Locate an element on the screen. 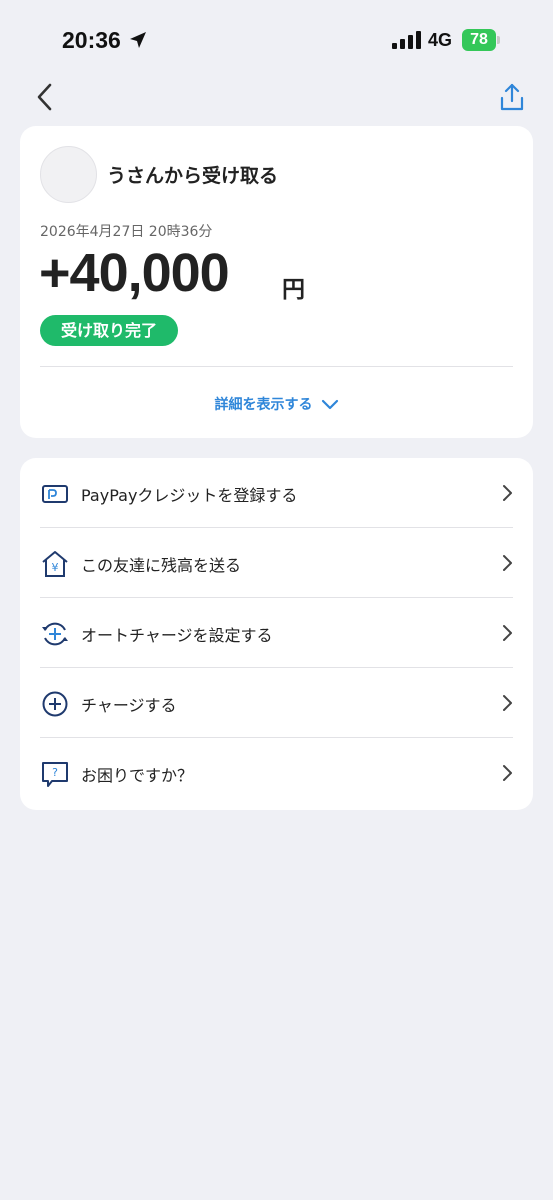 The image size is (553, 1200). card-icon is located at coordinates (55, 494).